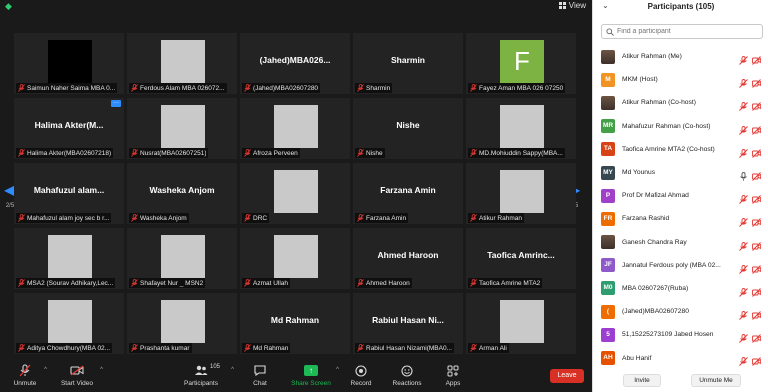  Describe the element at coordinates (383, 283) in the screenshot. I see `tile-name-label: Ahmed Haroon` at that location.